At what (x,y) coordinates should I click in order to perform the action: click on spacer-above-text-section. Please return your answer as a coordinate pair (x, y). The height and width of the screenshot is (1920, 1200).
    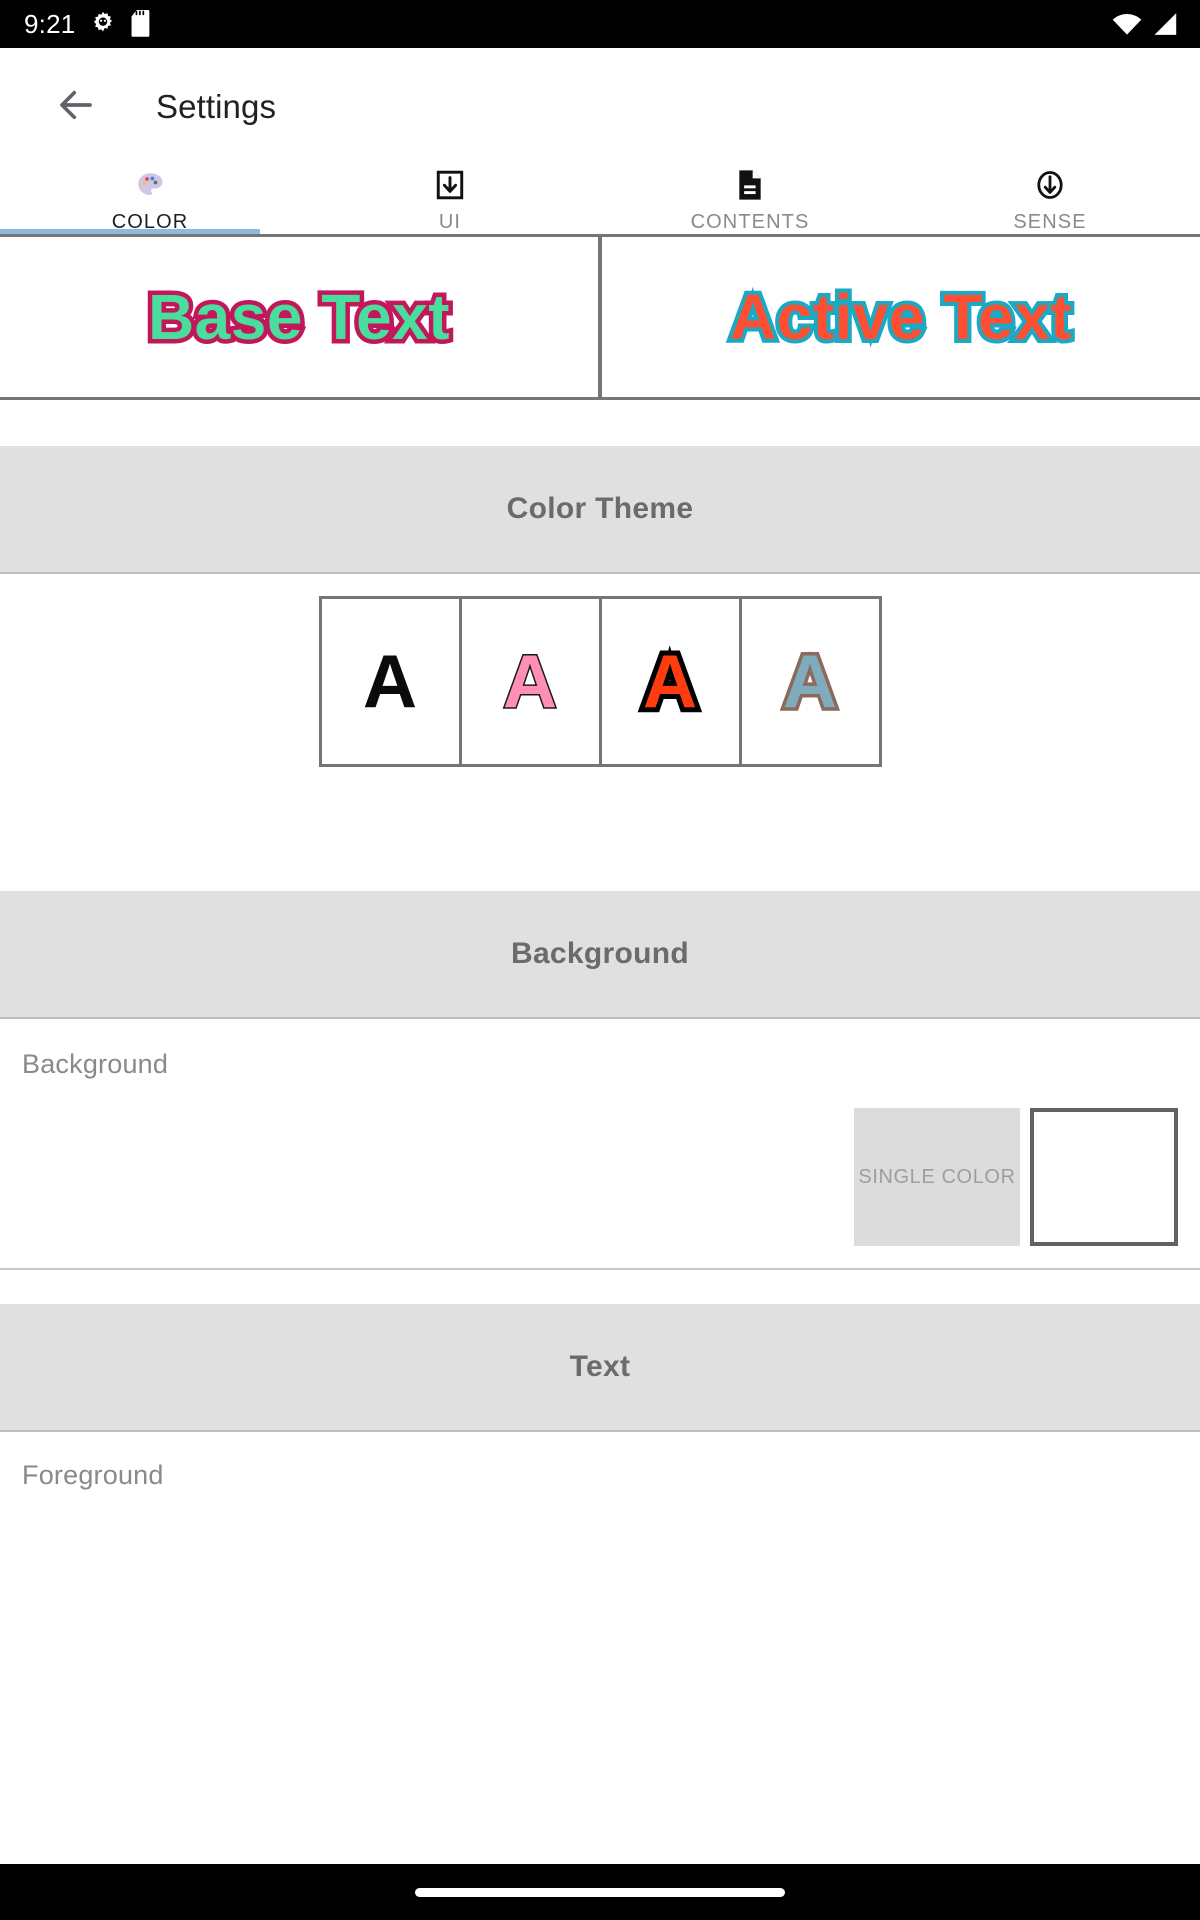
    Looking at the image, I should click on (600, 1287).